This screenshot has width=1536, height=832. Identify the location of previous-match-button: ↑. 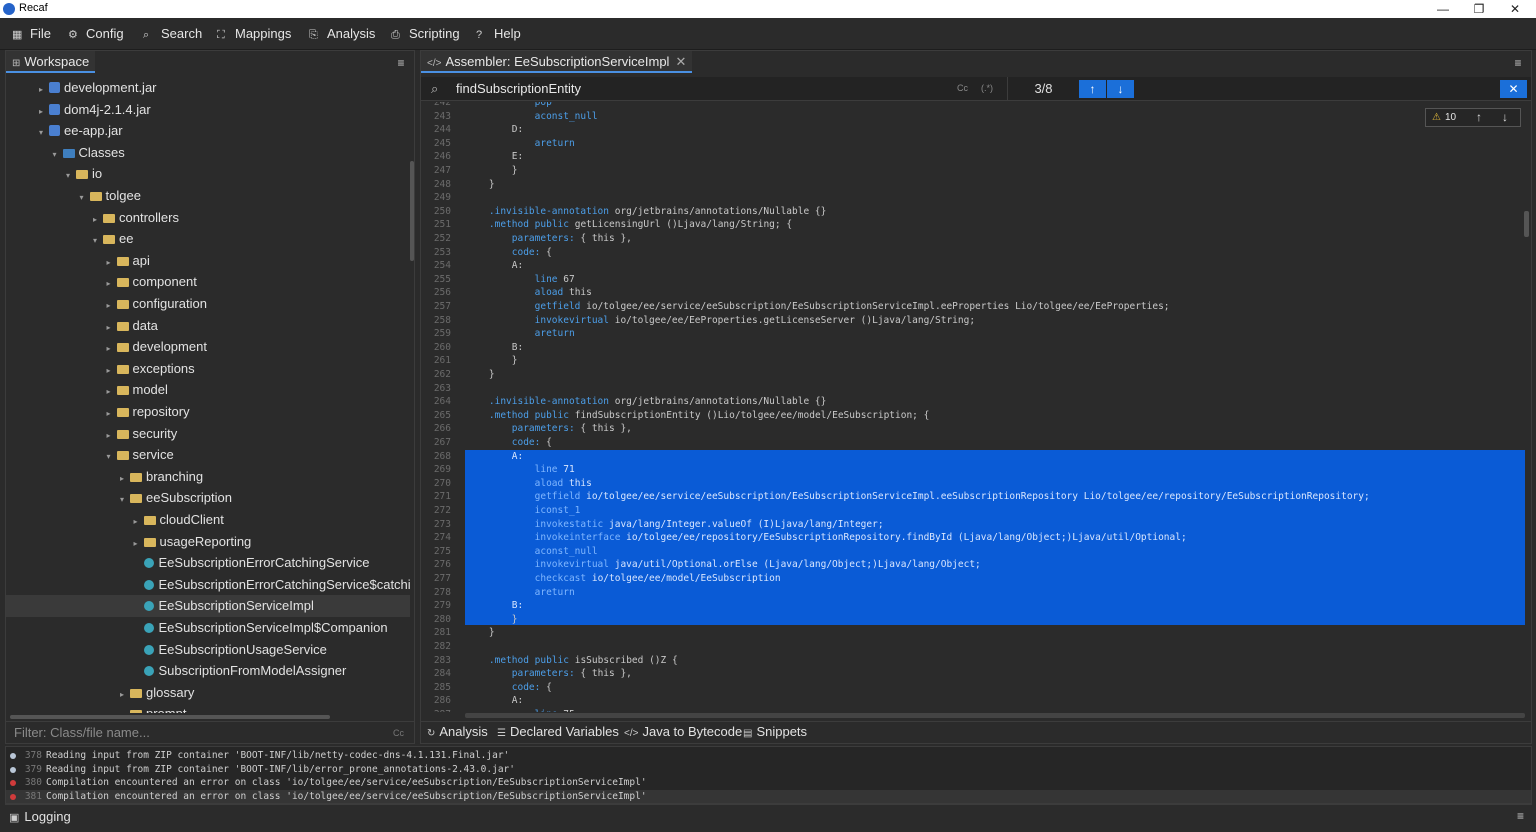
(1092, 89).